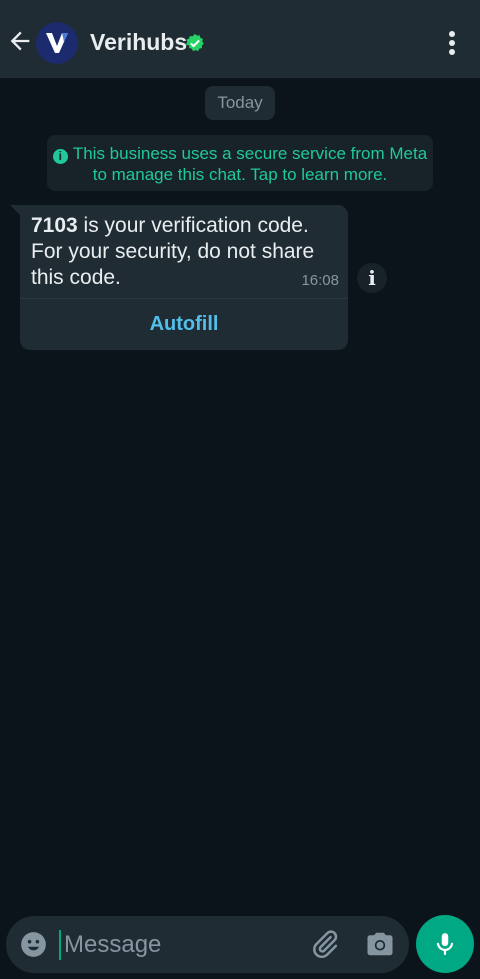  I want to click on more-vert-icon, so click(452, 43).